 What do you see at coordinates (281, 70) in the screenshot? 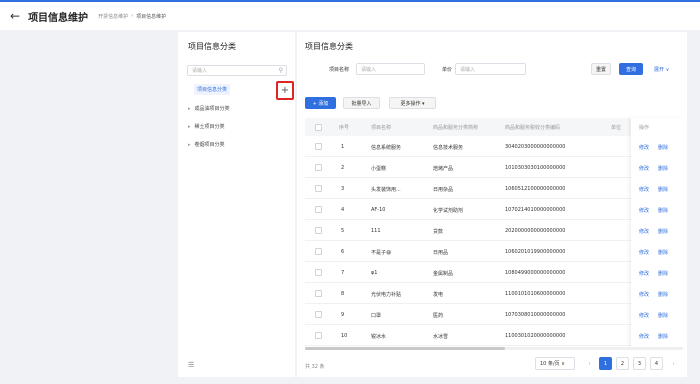
I see `search-icon: ⚲` at bounding box center [281, 70].